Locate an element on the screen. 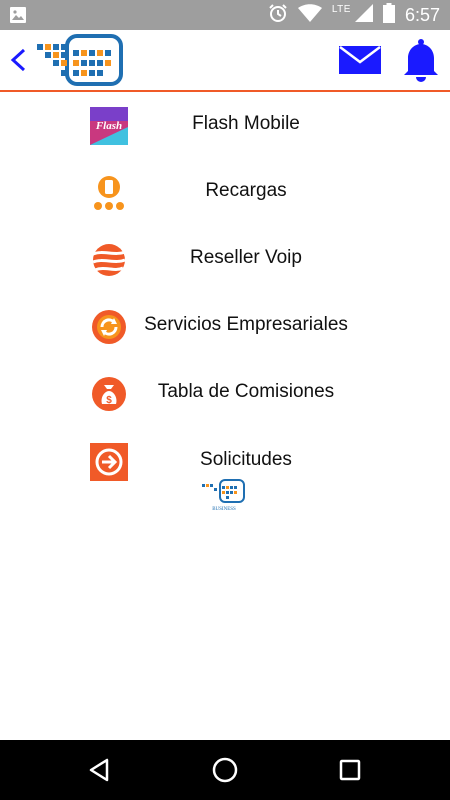 This screenshot has height=800, width=450. app-bar is located at coordinates (225, 61).